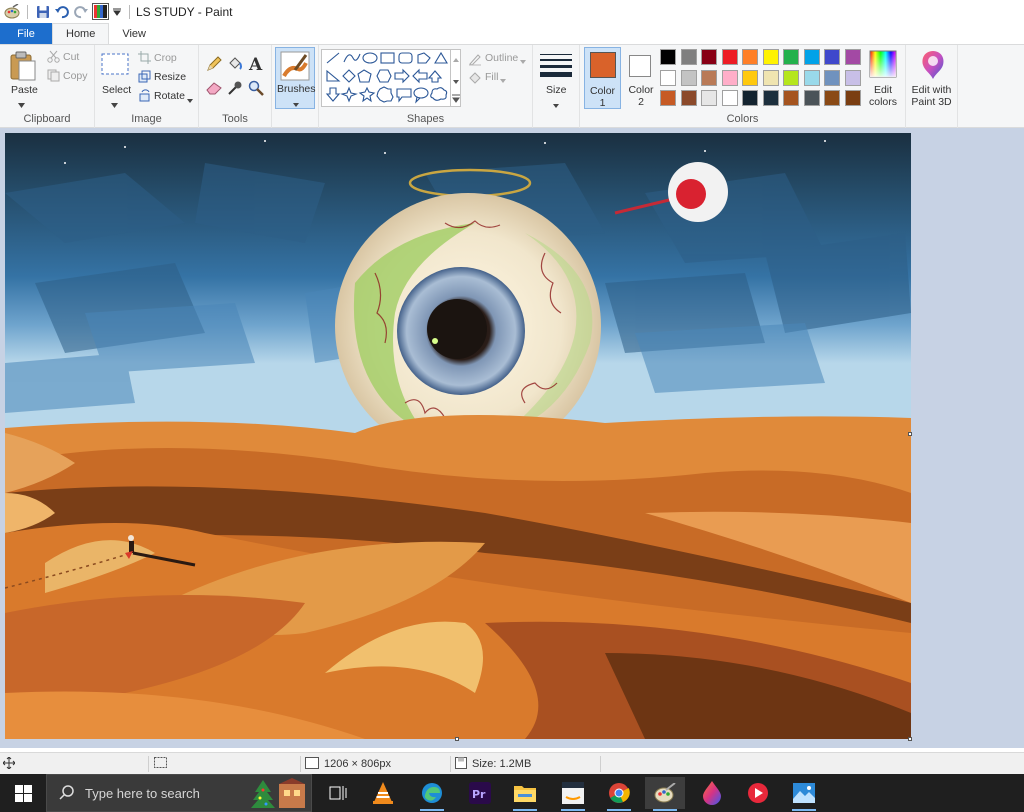 The image size is (1024, 812). I want to click on paint3d-icon, so click(933, 66).